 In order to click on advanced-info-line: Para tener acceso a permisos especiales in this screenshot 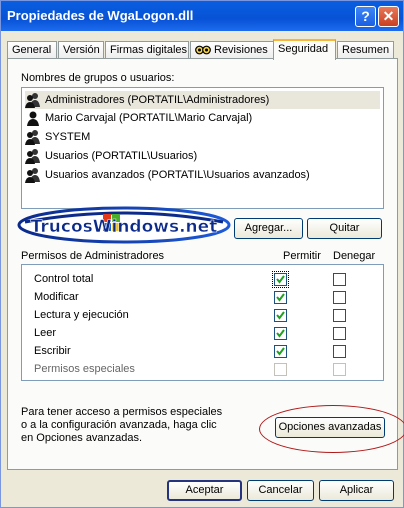, I will do `click(122, 412)`.